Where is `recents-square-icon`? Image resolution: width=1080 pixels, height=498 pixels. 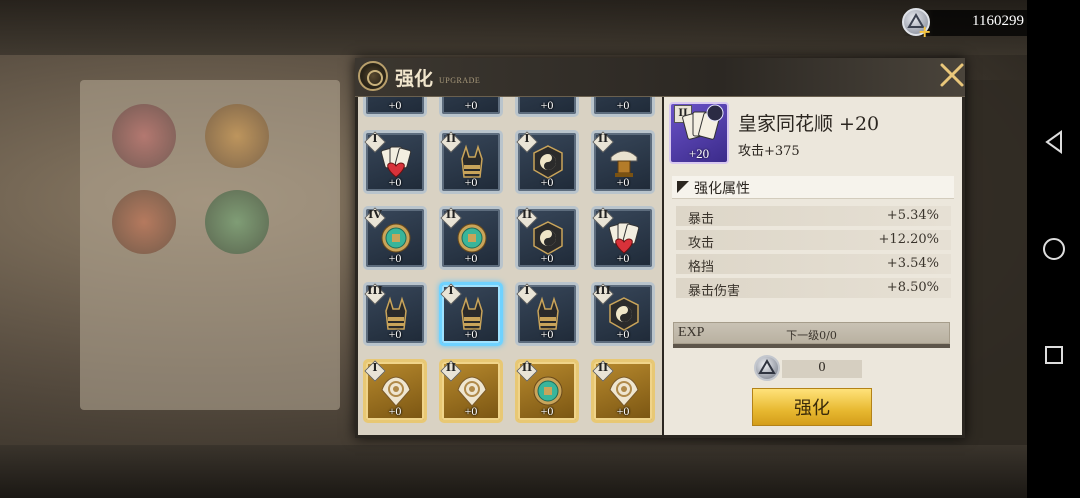
recents-square-icon is located at coordinates (1053, 355).